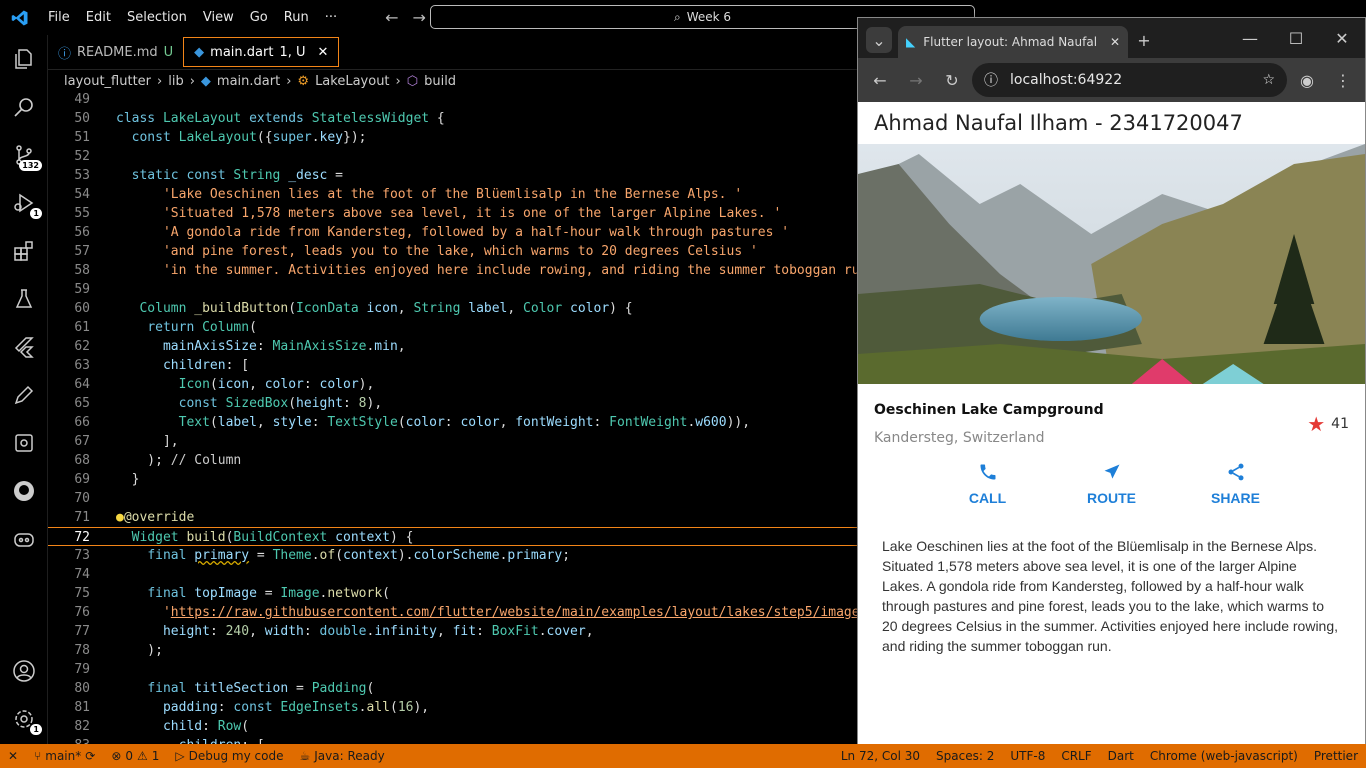 This screenshot has height=768, width=1366. Describe the element at coordinates (352, 81) in the screenshot. I see `breadcrumb-item: LakeLayout` at that location.